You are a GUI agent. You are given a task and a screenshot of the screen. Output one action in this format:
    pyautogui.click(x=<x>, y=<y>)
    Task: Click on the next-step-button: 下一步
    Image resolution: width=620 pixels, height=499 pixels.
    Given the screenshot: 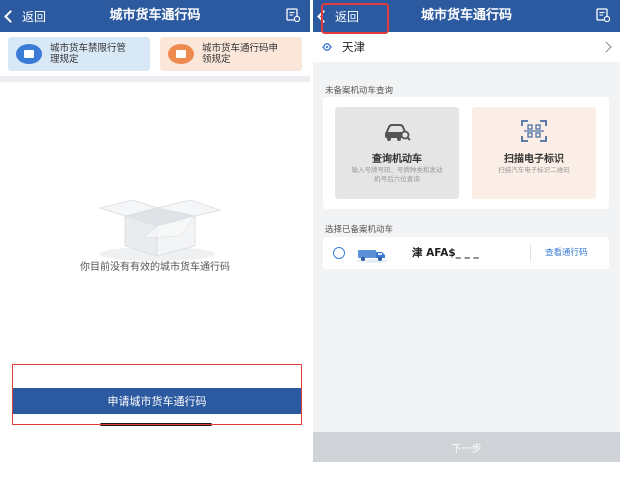 What is the action you would take?
    pyautogui.click(x=466, y=447)
    